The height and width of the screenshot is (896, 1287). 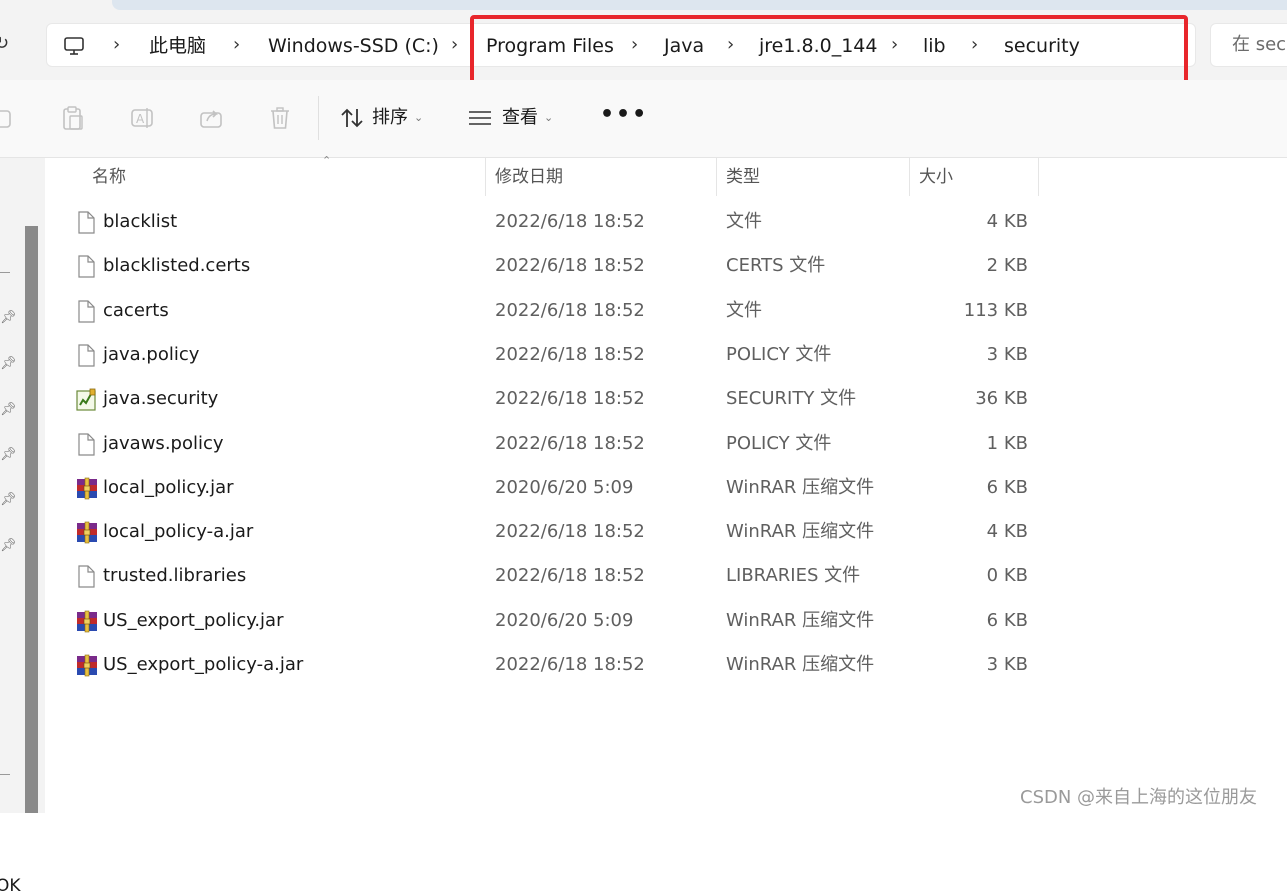 I want to click on more-options-icon: •••, so click(x=624, y=115).